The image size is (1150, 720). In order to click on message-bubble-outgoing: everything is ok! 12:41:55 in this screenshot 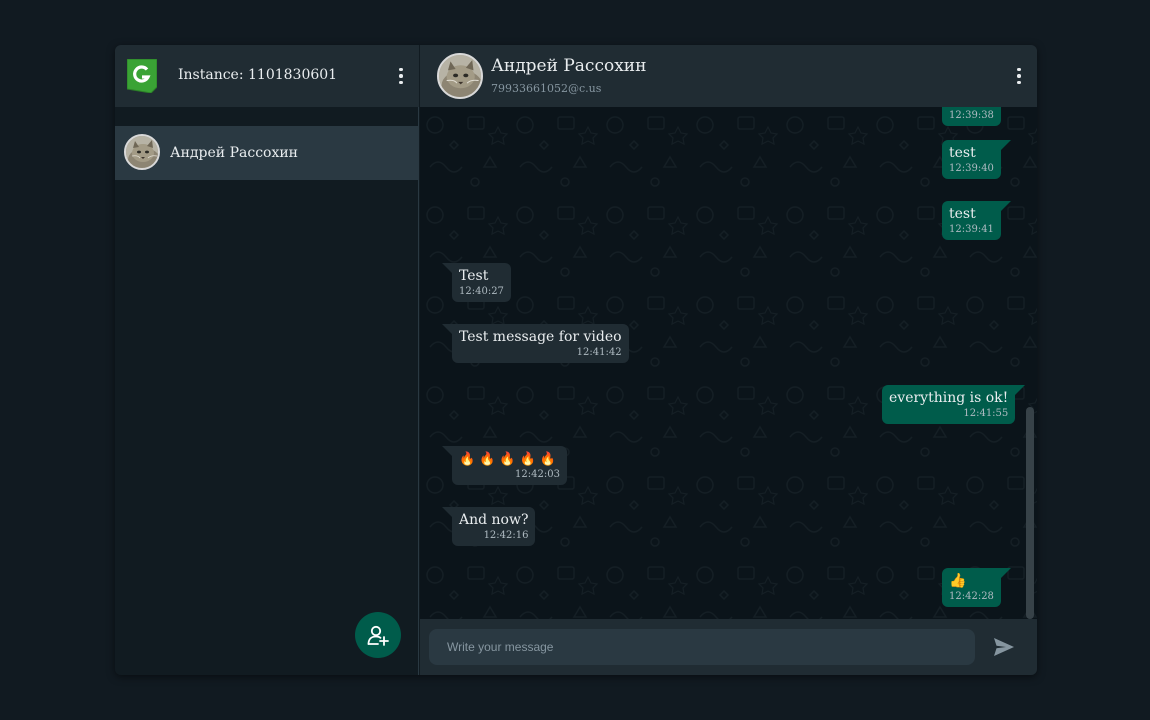, I will do `click(954, 404)`.